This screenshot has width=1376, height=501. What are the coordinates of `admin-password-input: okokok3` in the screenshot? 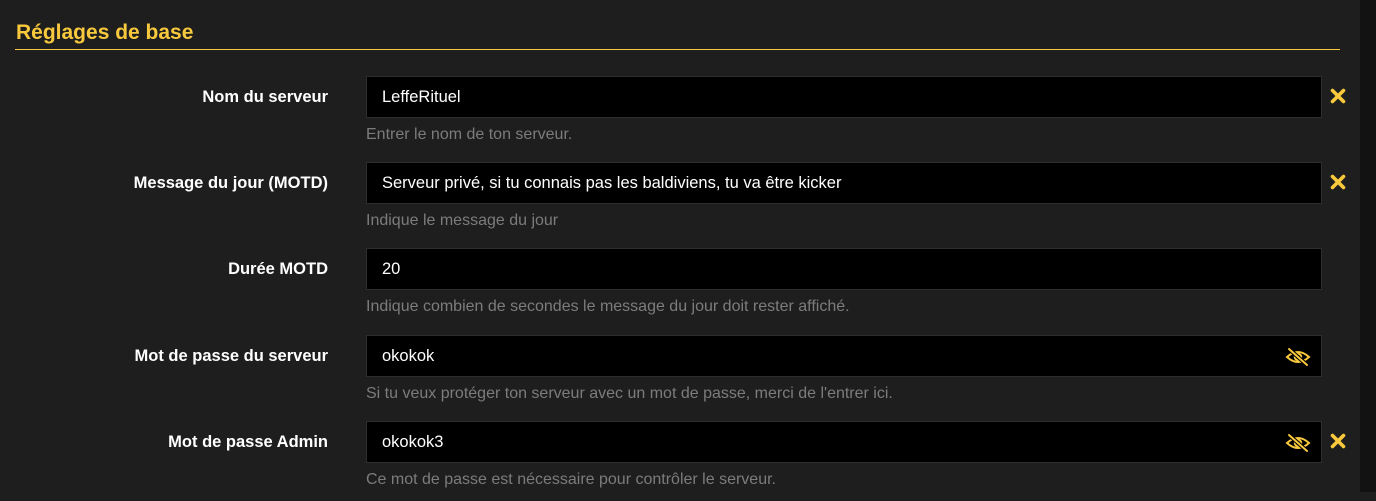 It's located at (844, 442).